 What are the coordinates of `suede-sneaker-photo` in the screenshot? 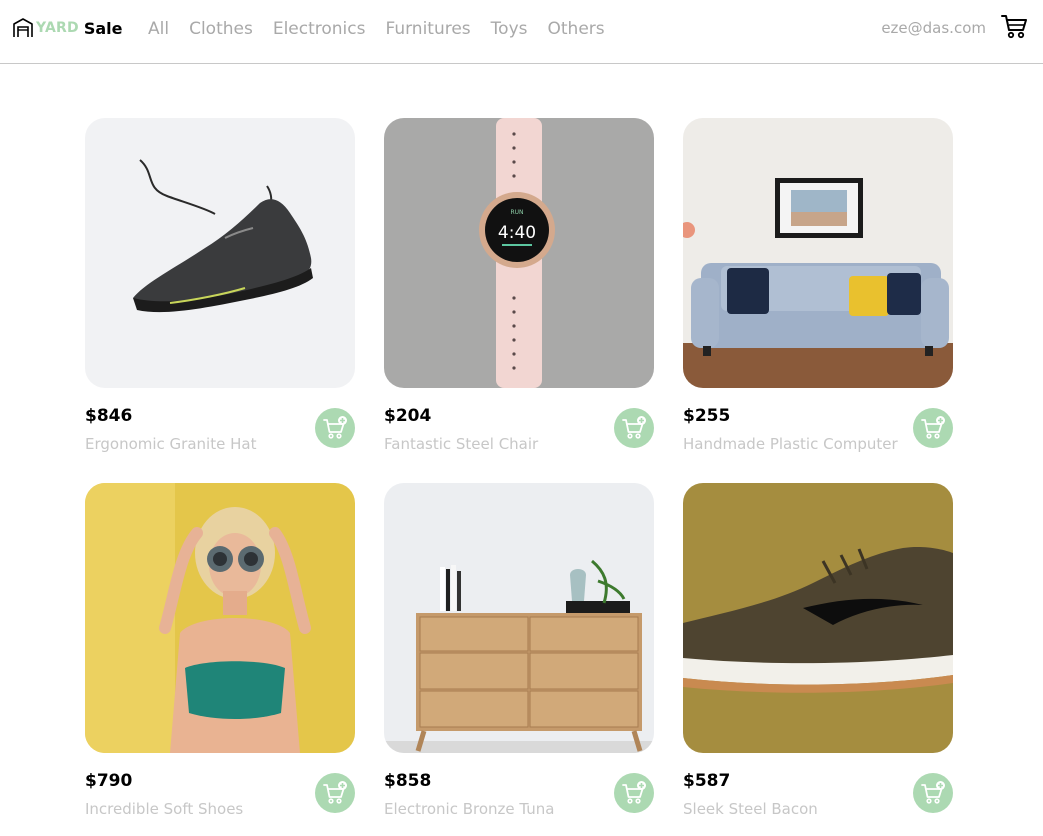 It's located at (818, 618).